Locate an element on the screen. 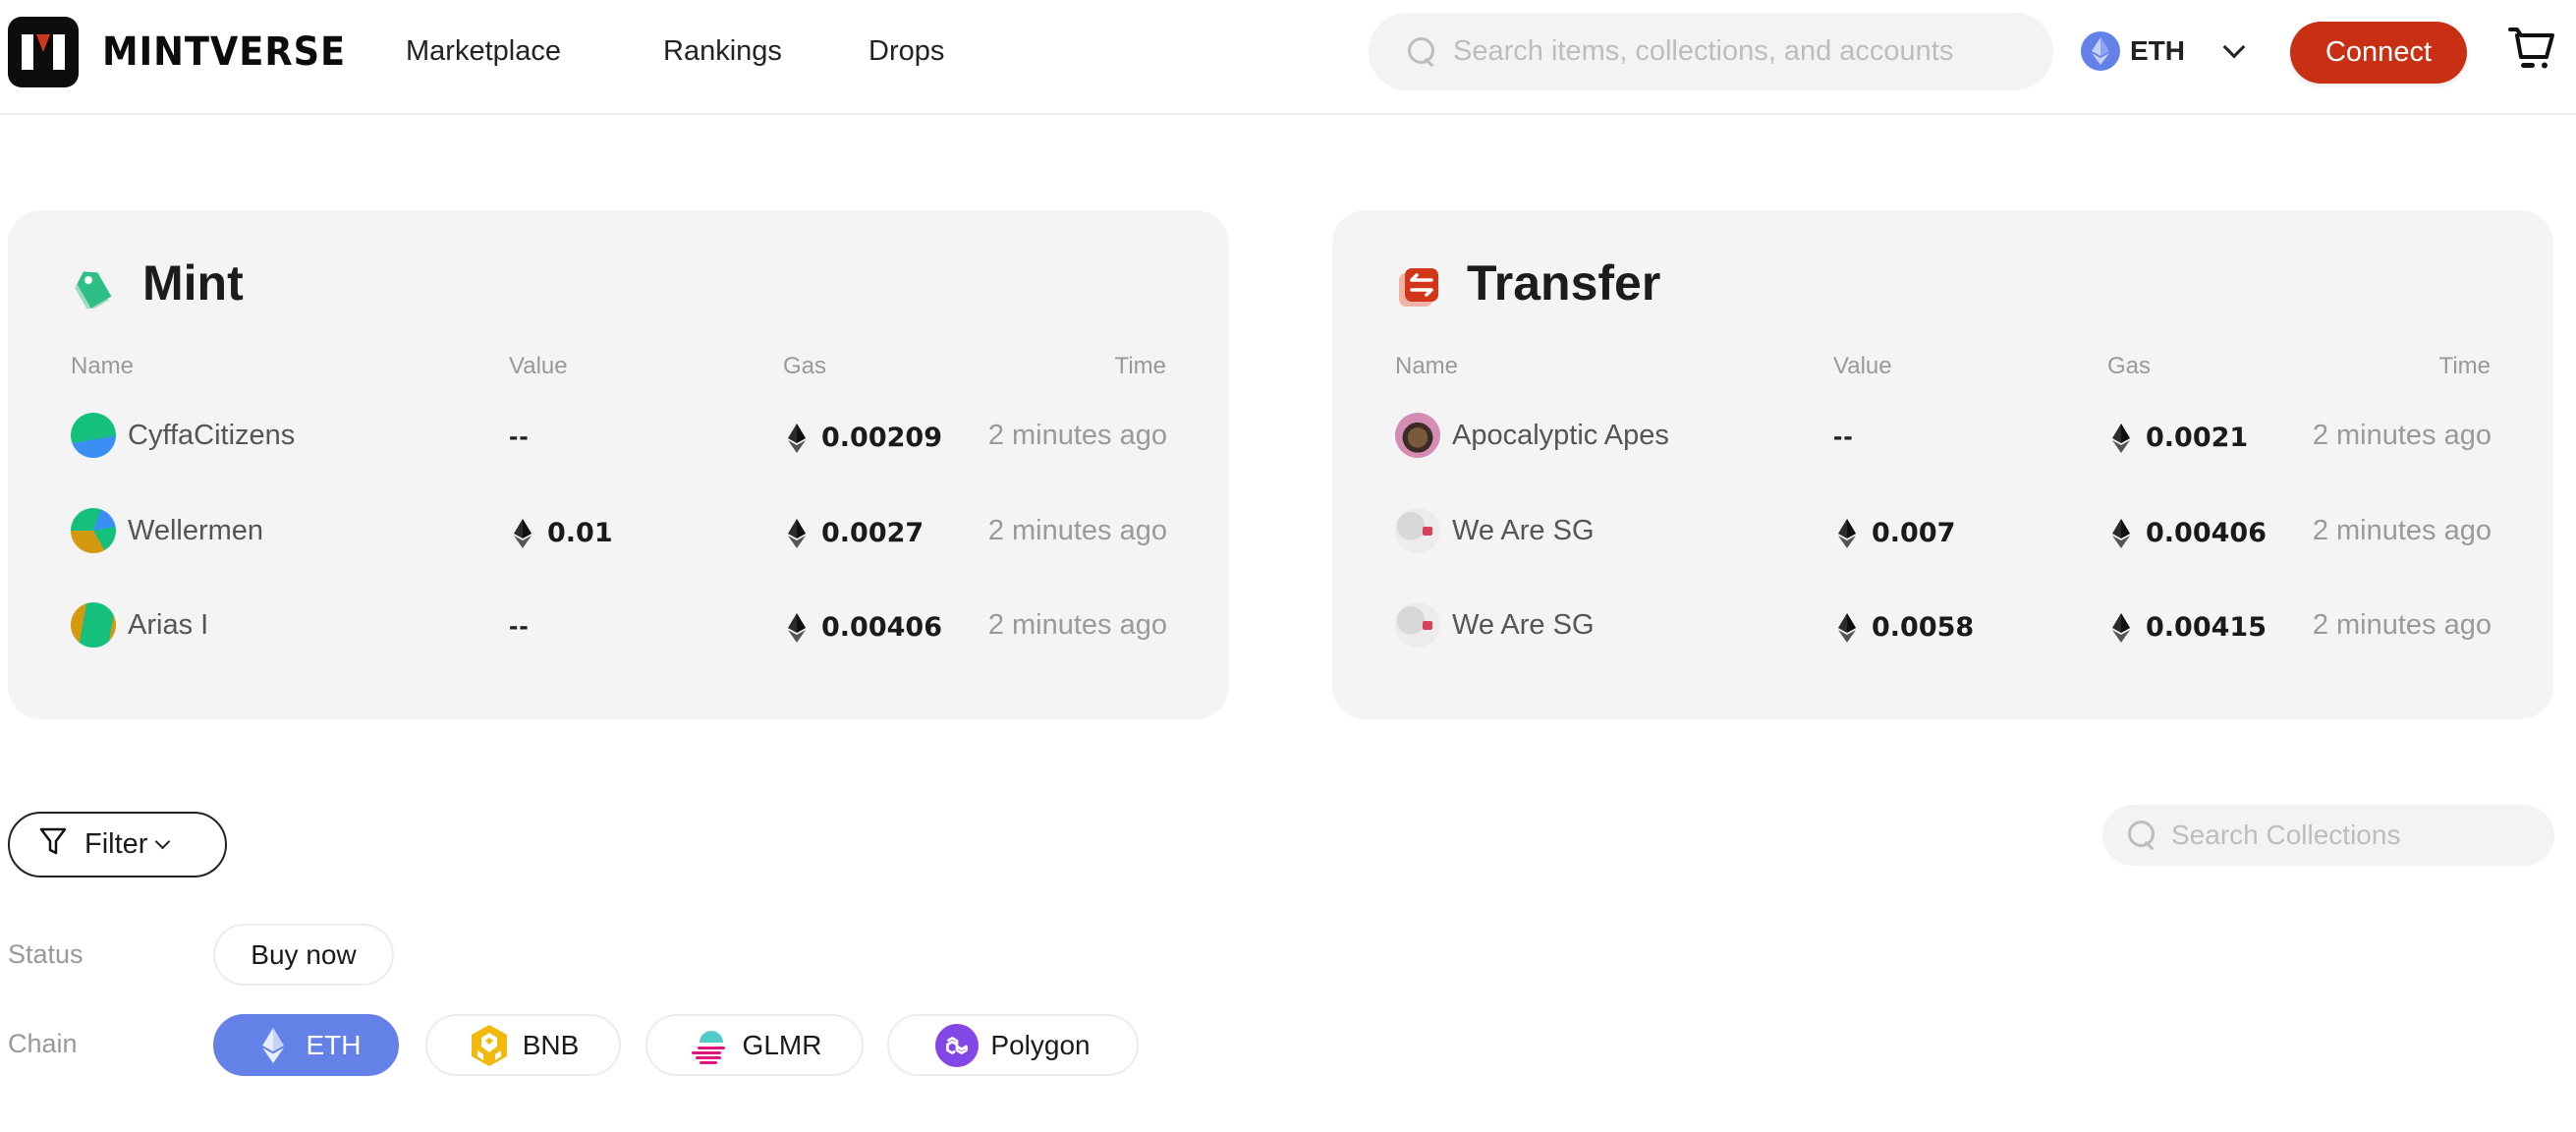 This screenshot has height=1132, width=2576. glmr-icon is located at coordinates (709, 1045).